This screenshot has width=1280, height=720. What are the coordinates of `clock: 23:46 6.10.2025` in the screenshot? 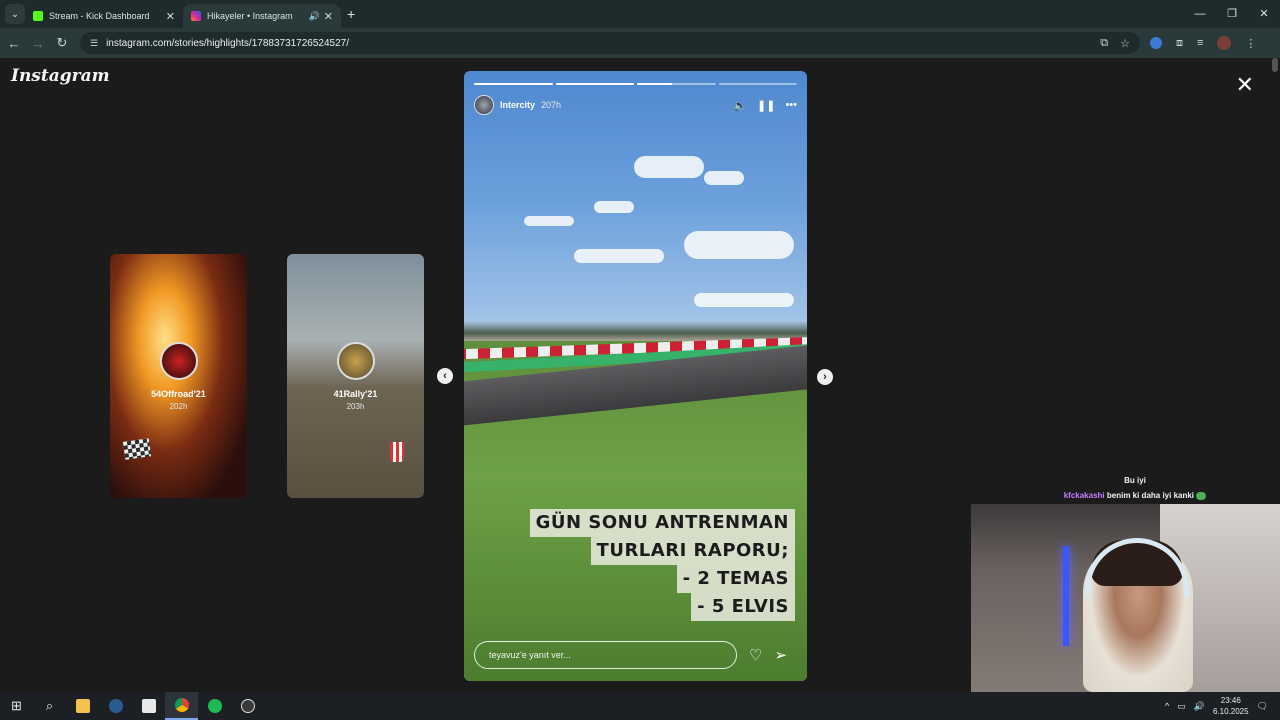 It's located at (1231, 706).